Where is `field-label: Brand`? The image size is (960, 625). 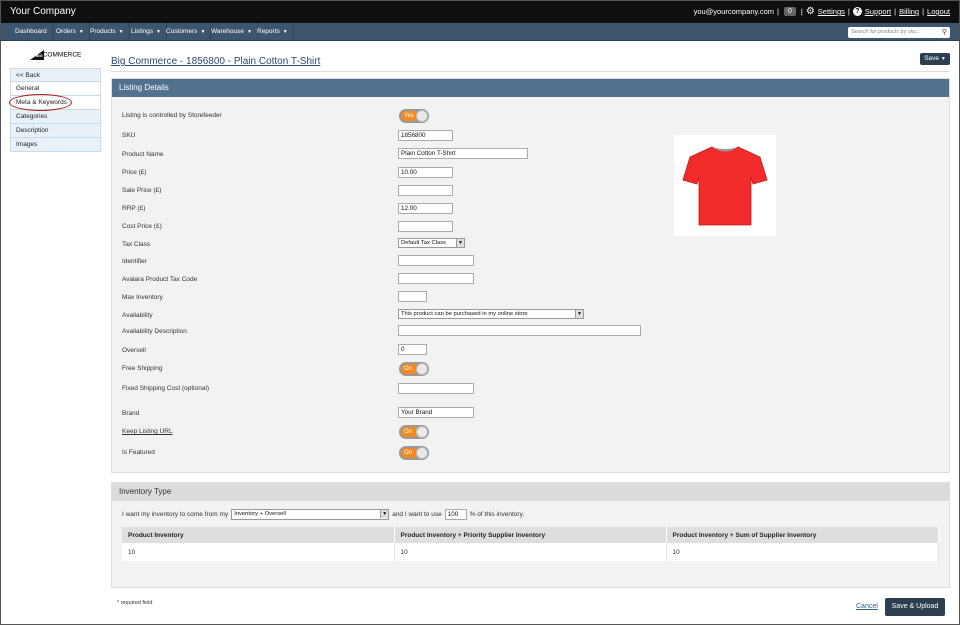
field-label: Brand is located at coordinates (131, 413).